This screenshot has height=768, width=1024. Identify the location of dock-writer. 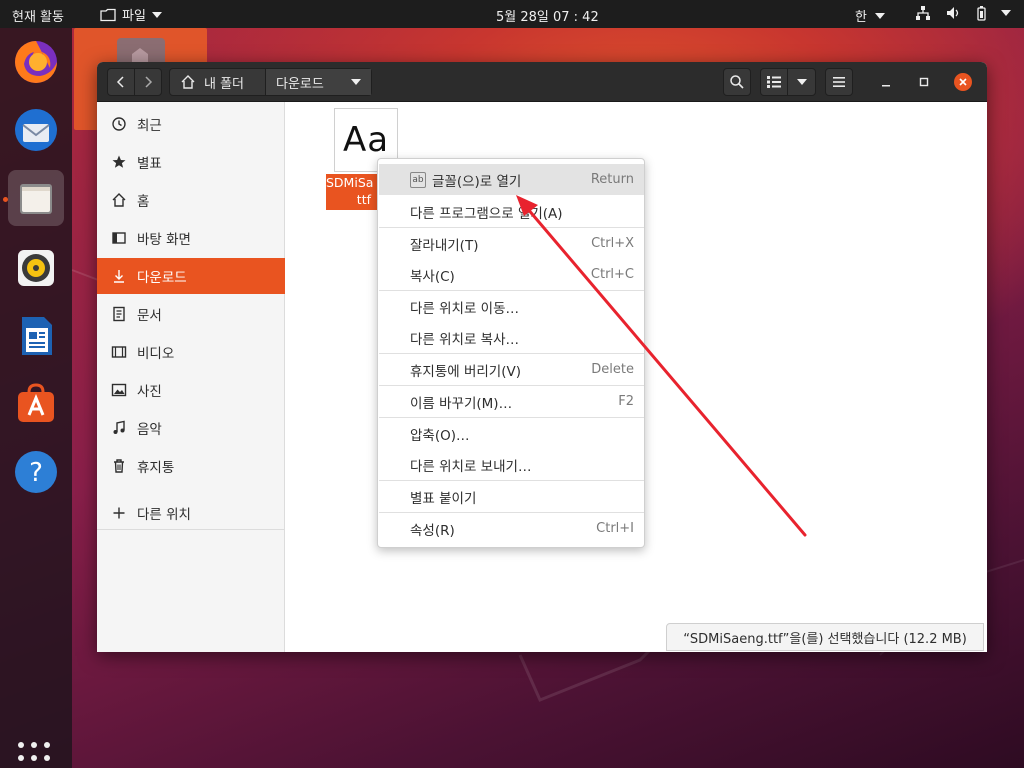
(36, 336).